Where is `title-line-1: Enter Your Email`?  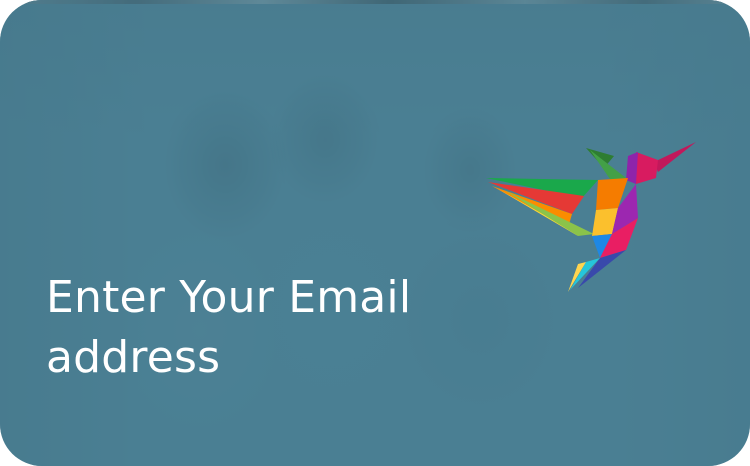 title-line-1: Enter Your Email is located at coordinates (229, 297).